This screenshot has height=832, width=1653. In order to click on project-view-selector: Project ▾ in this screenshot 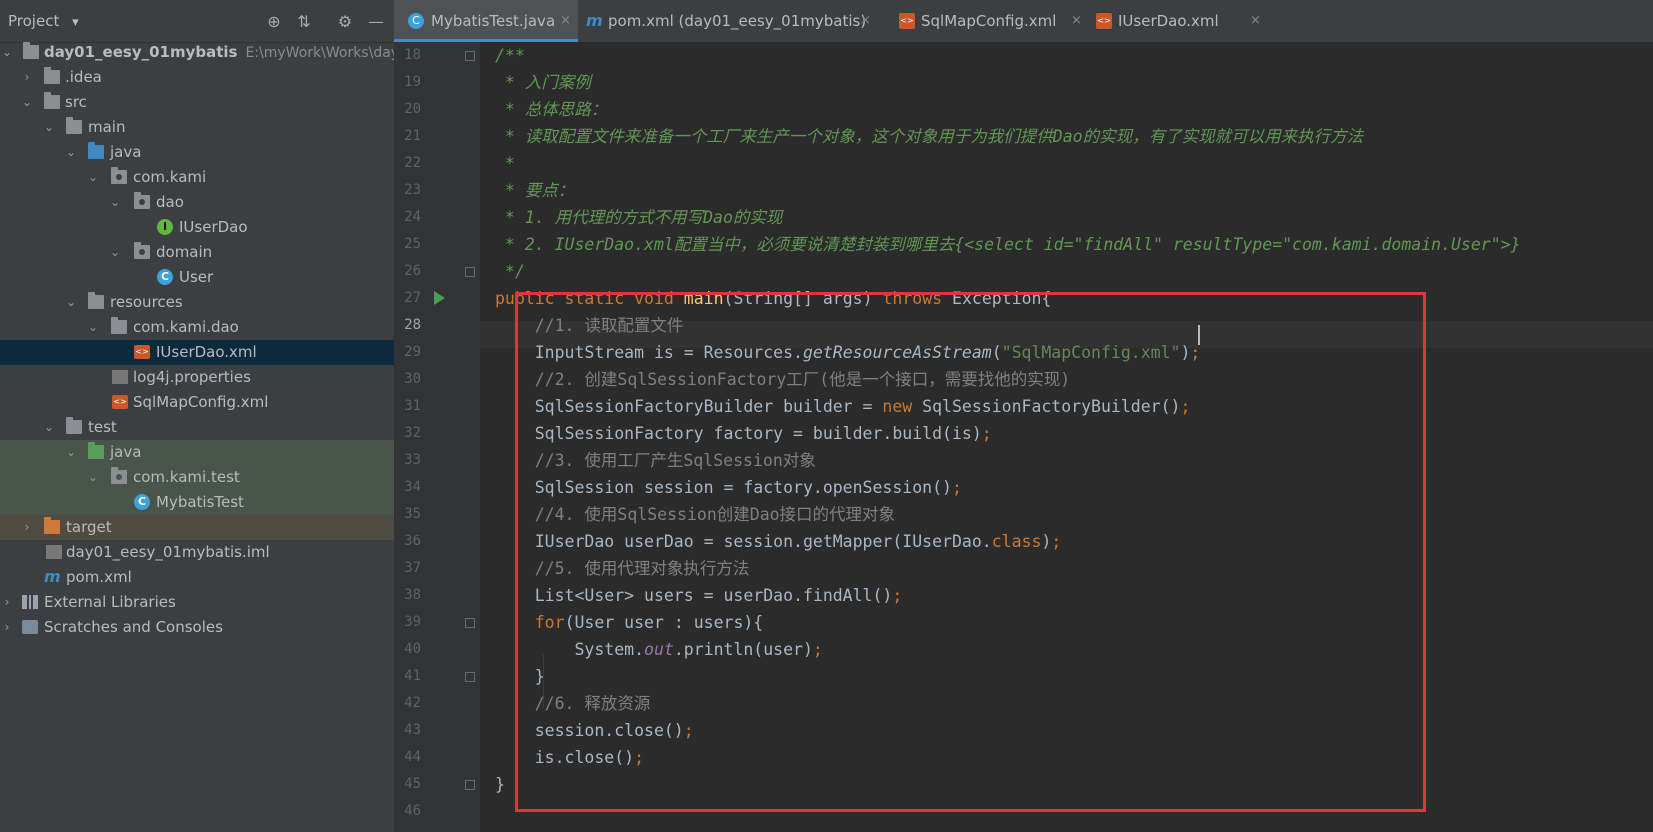, I will do `click(43, 21)`.